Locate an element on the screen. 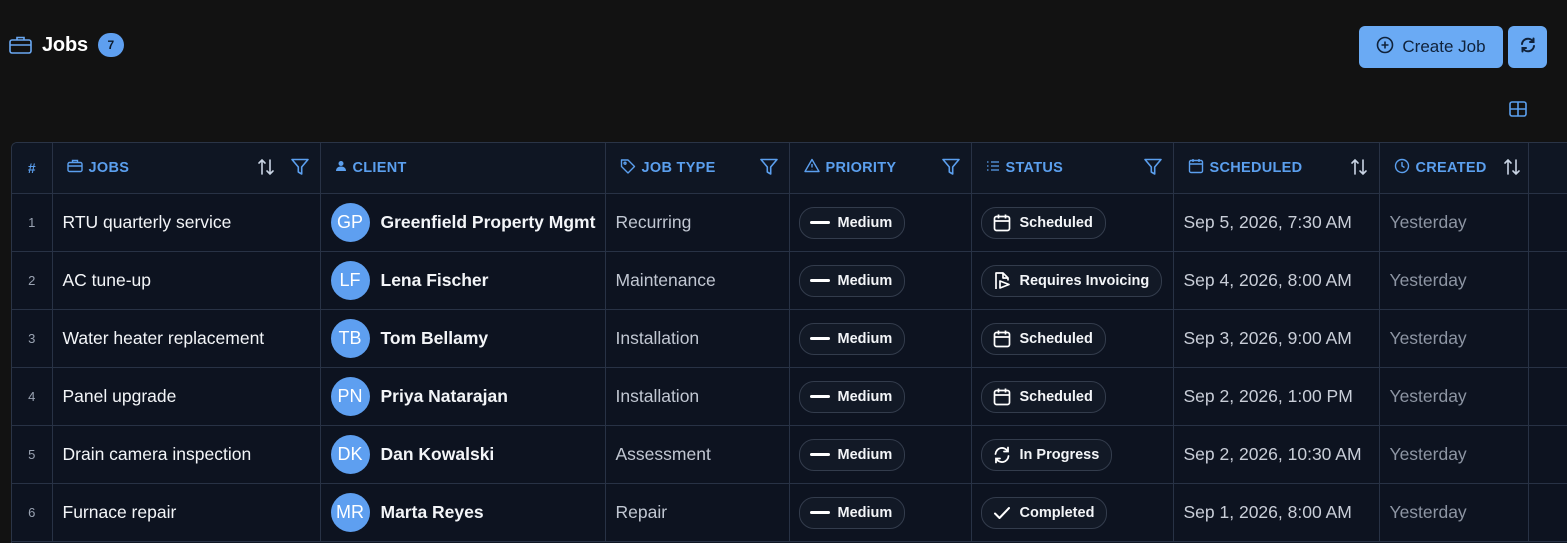  scheduled-cell: Sep 4, 2026, 8:00 AM is located at coordinates (1276, 280).